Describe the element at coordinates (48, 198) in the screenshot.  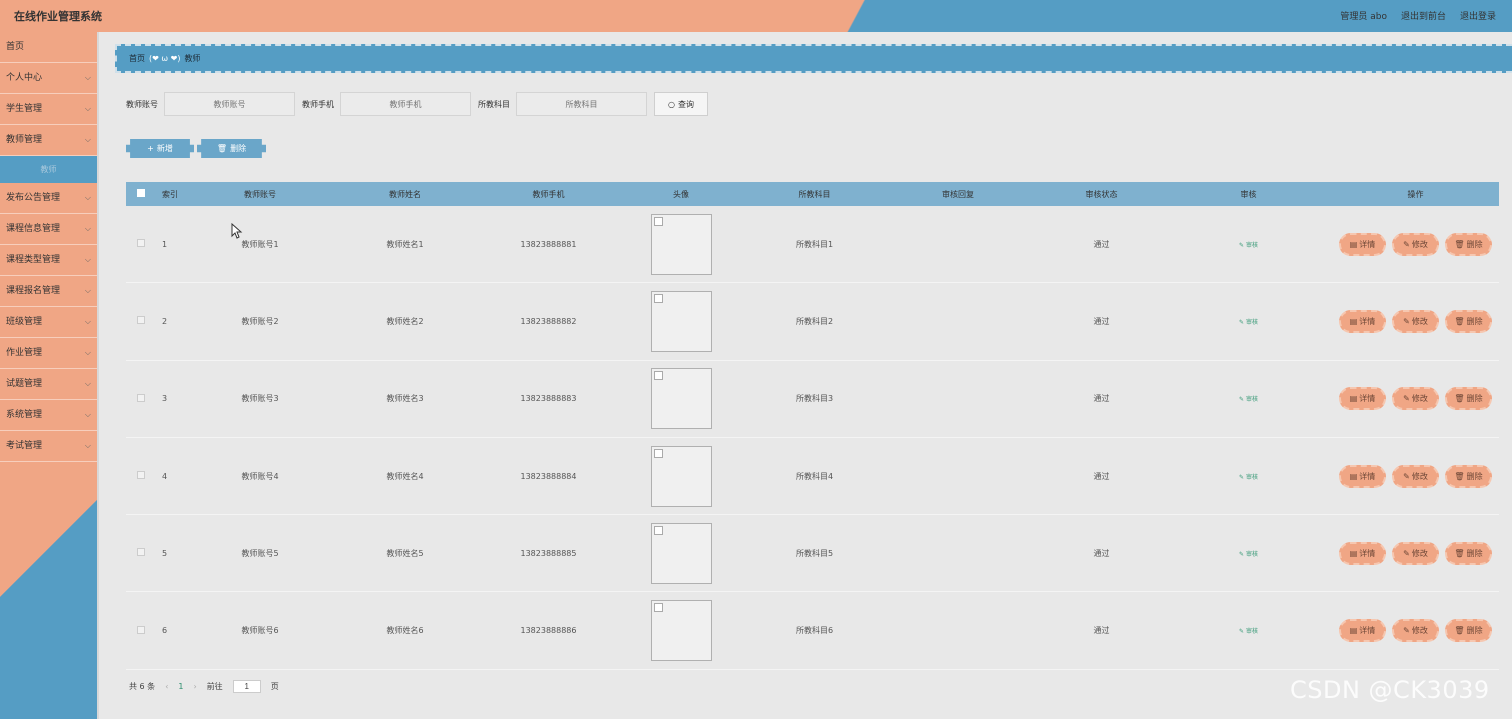
I see `sidebar-item-announcement-management: 发布公告管理 ⌵` at that location.